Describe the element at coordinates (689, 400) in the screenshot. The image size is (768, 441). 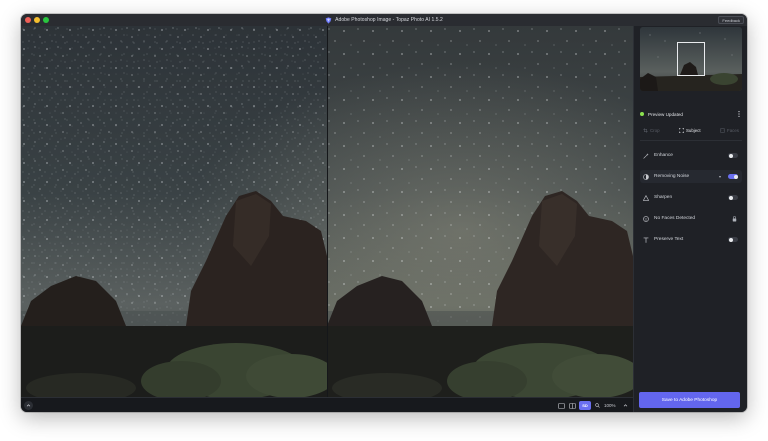
I see `save-to-photoshop-button: Save to Adobe Photoshop` at that location.